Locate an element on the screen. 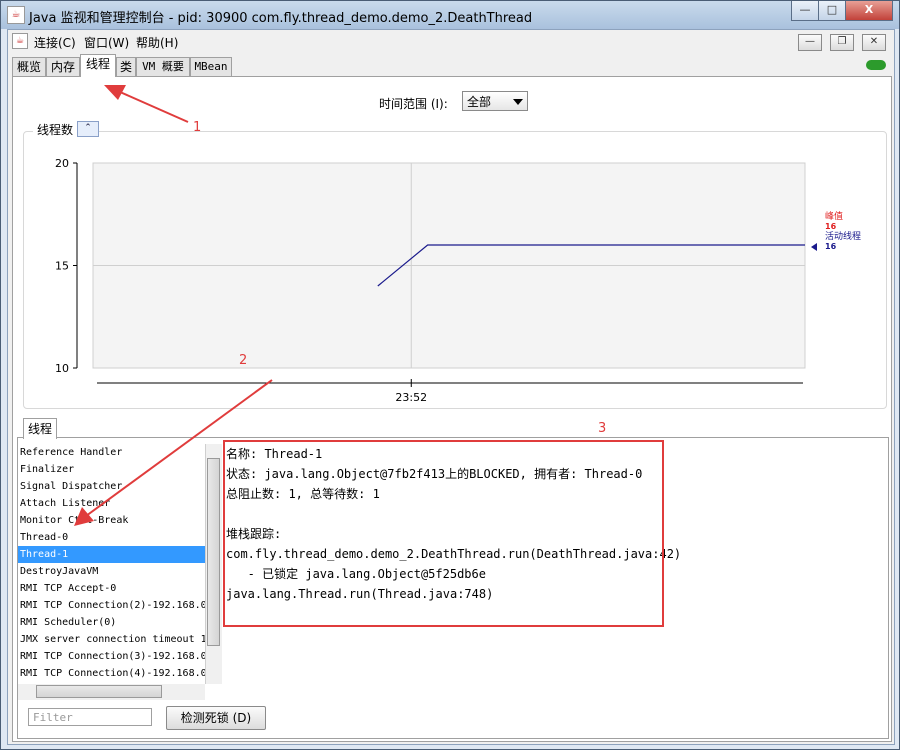  tab-thread-list: 线程 is located at coordinates (40, 428).